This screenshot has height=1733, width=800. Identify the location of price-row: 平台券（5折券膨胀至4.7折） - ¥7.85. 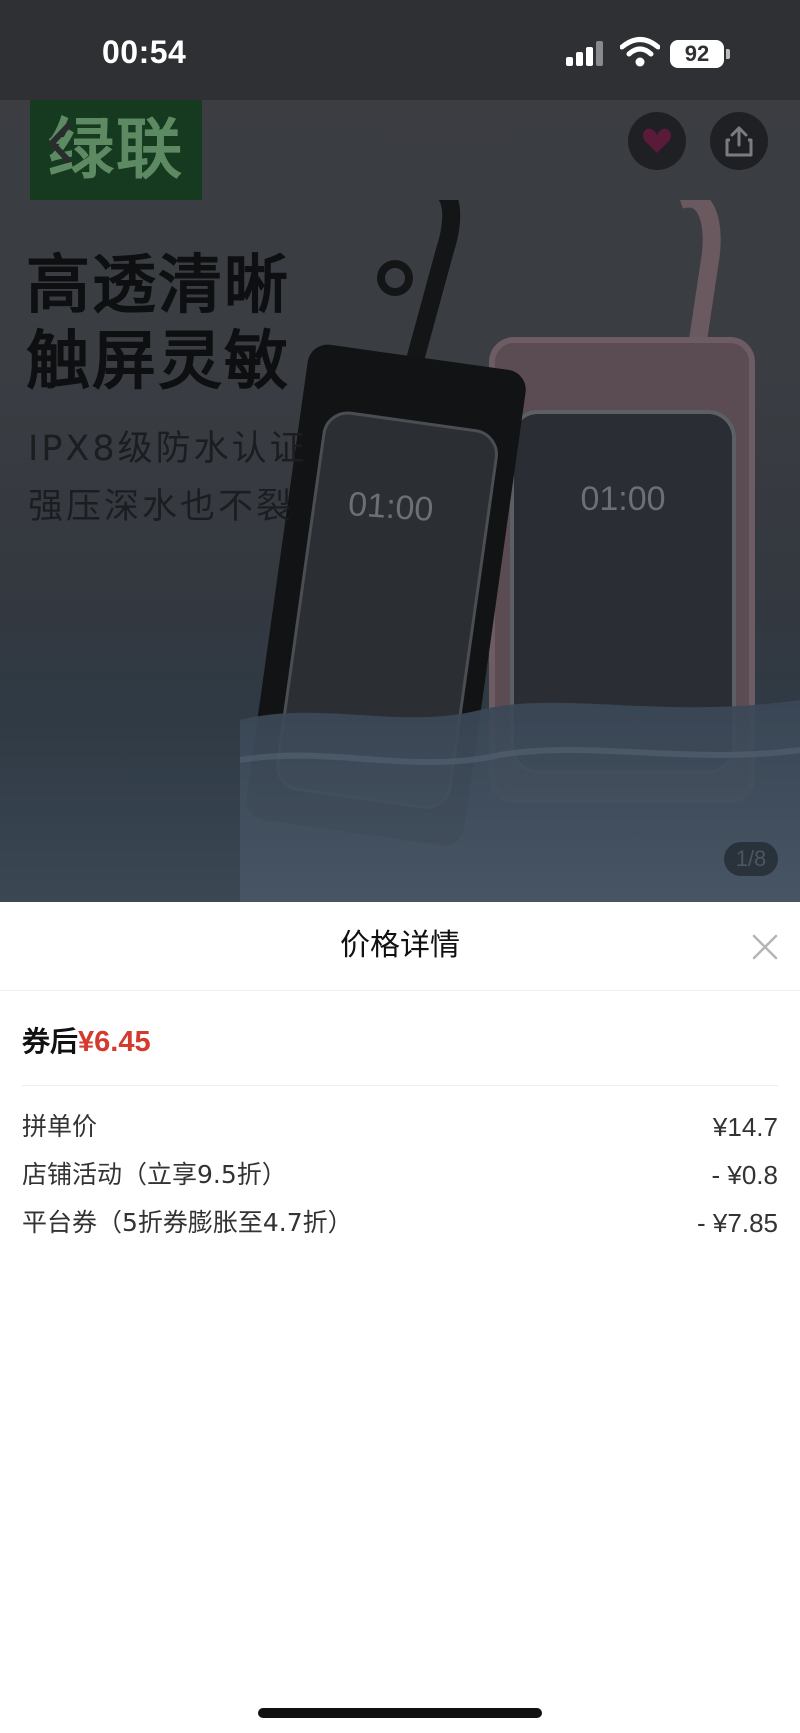
(400, 1223).